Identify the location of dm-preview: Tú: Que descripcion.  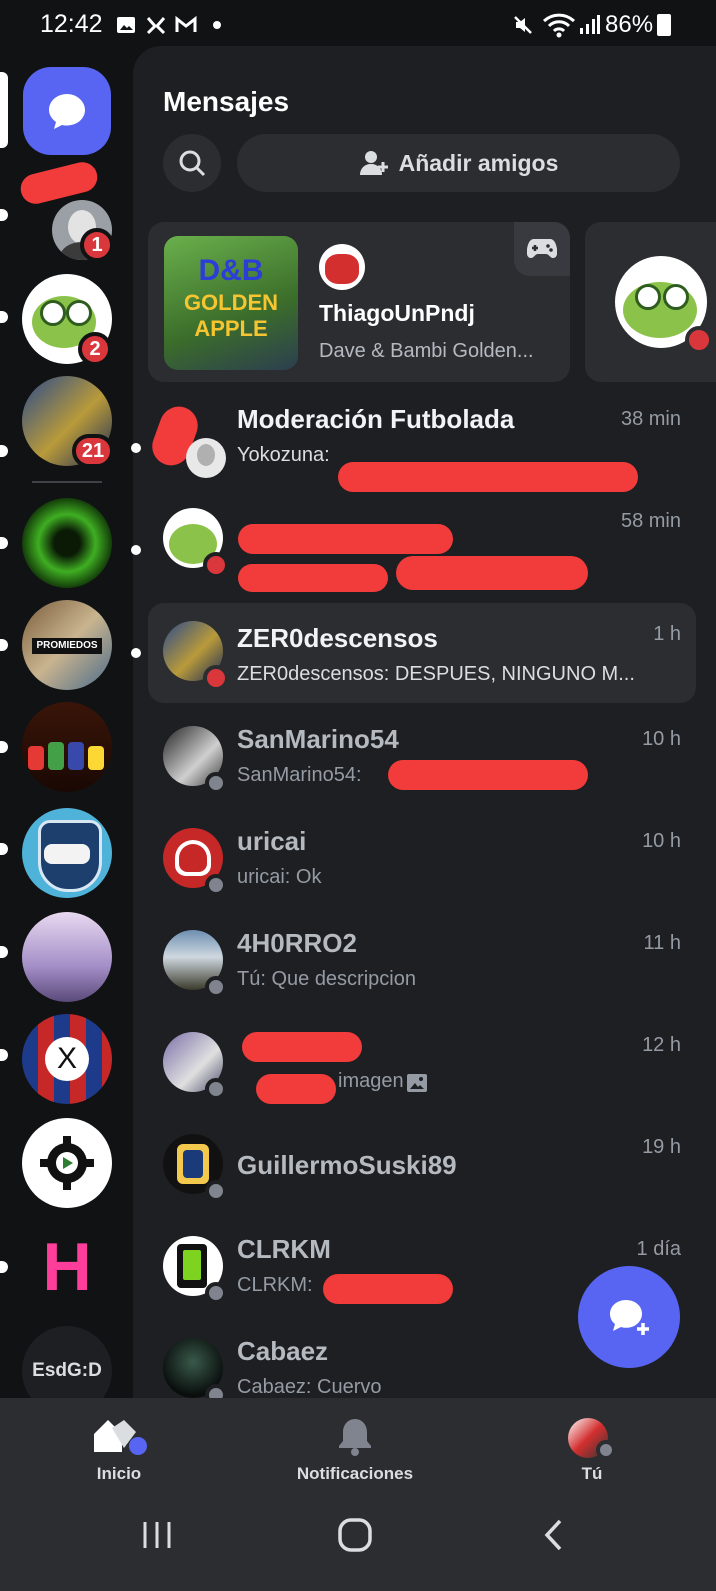
(326, 979).